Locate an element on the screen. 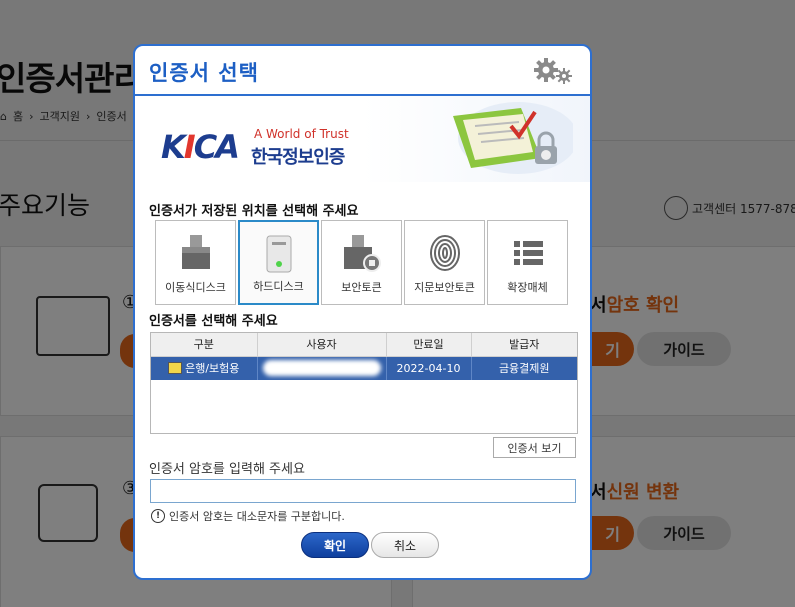  media-security-token: 보안토큰 is located at coordinates (361, 262).